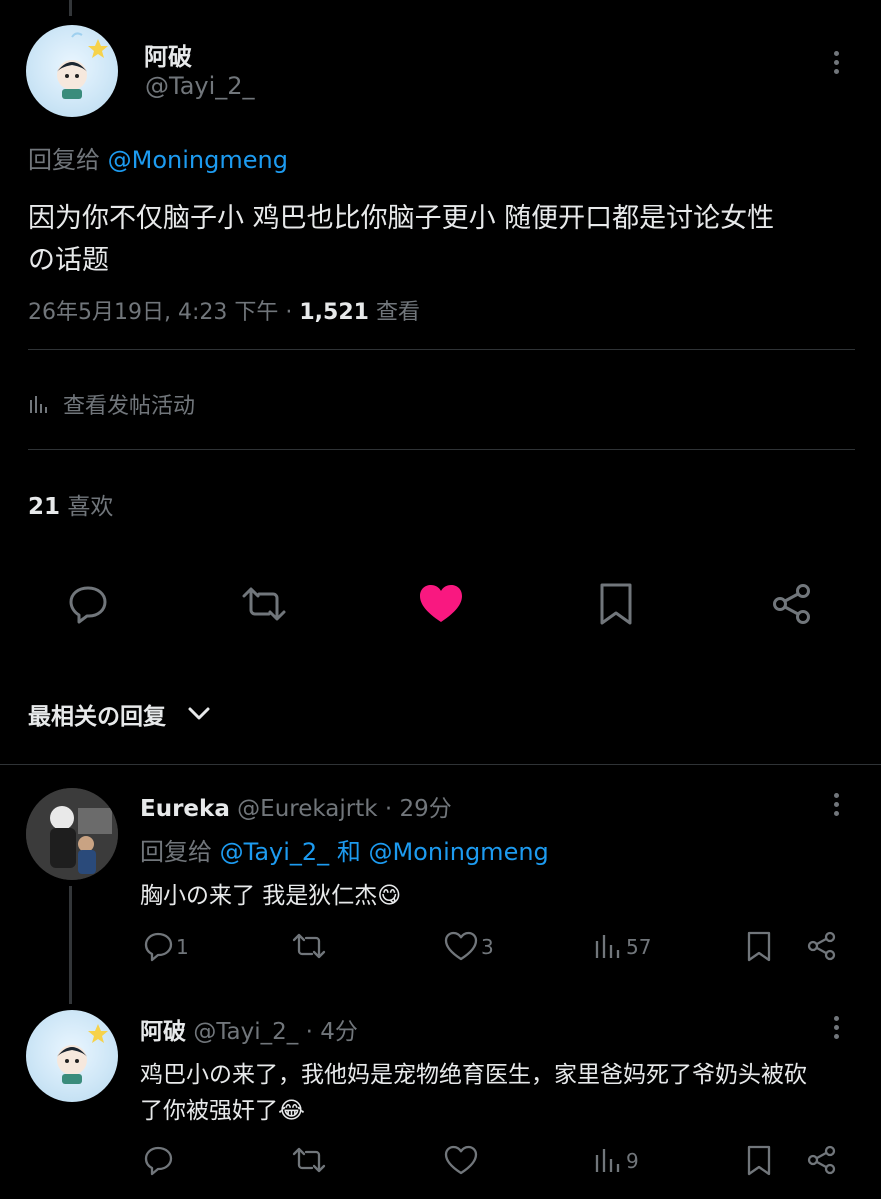 The height and width of the screenshot is (1199, 881). I want to click on likes-summary: 21 喜欢, so click(70, 504).